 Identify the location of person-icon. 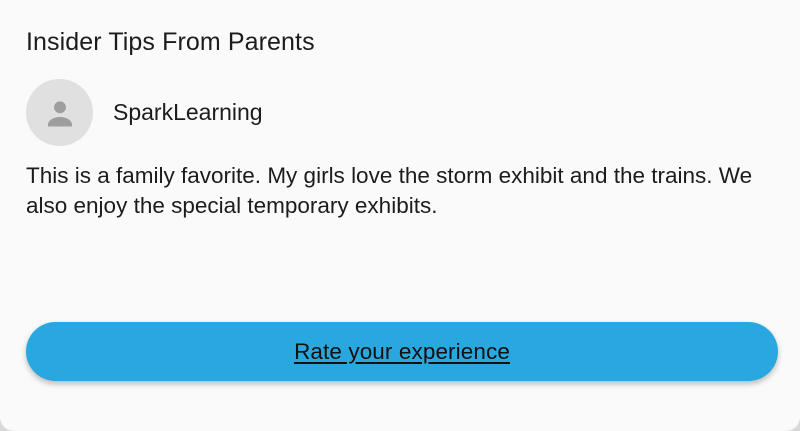
(60, 113).